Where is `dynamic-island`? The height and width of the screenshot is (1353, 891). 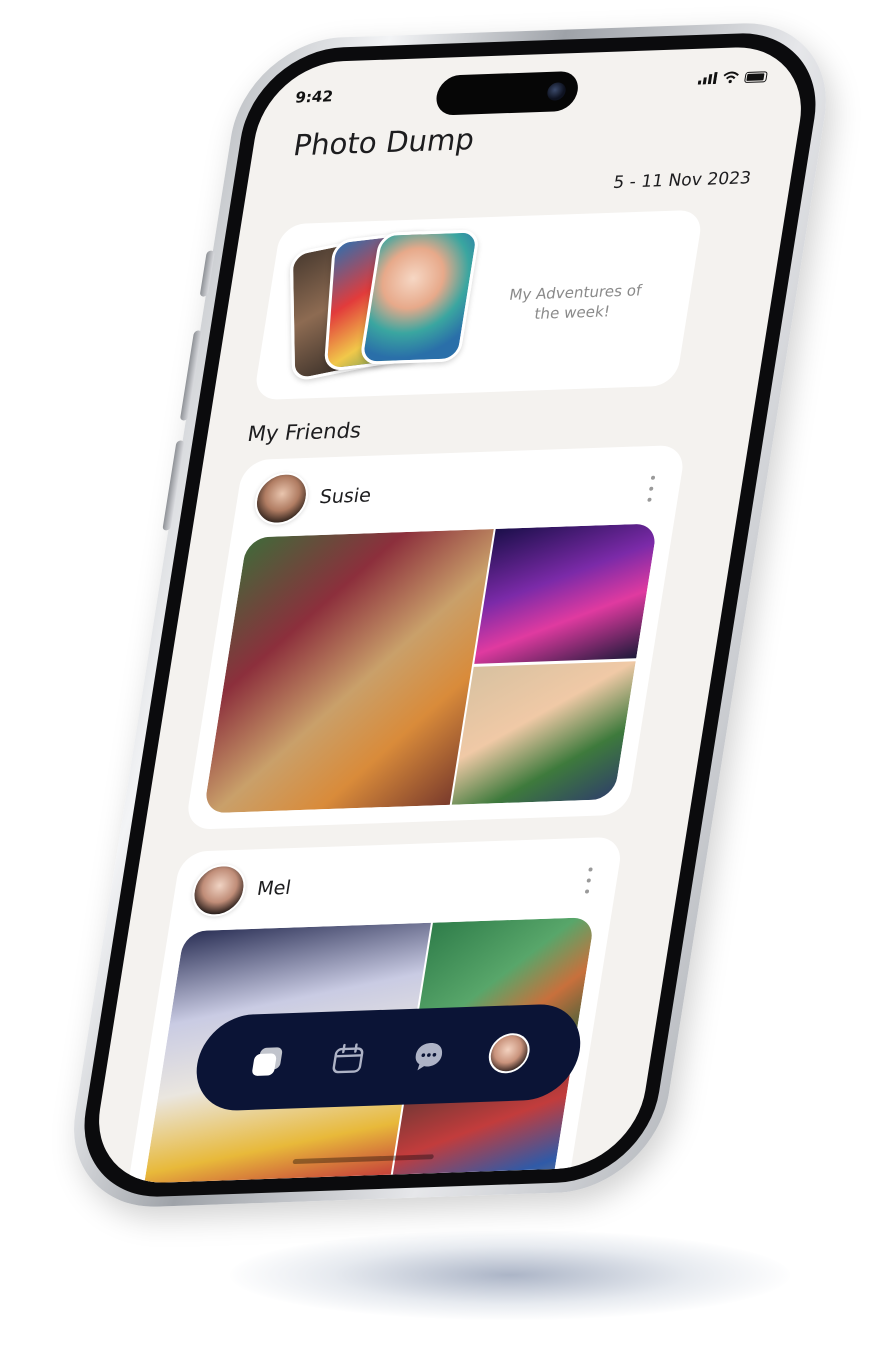 dynamic-island is located at coordinates (507, 93).